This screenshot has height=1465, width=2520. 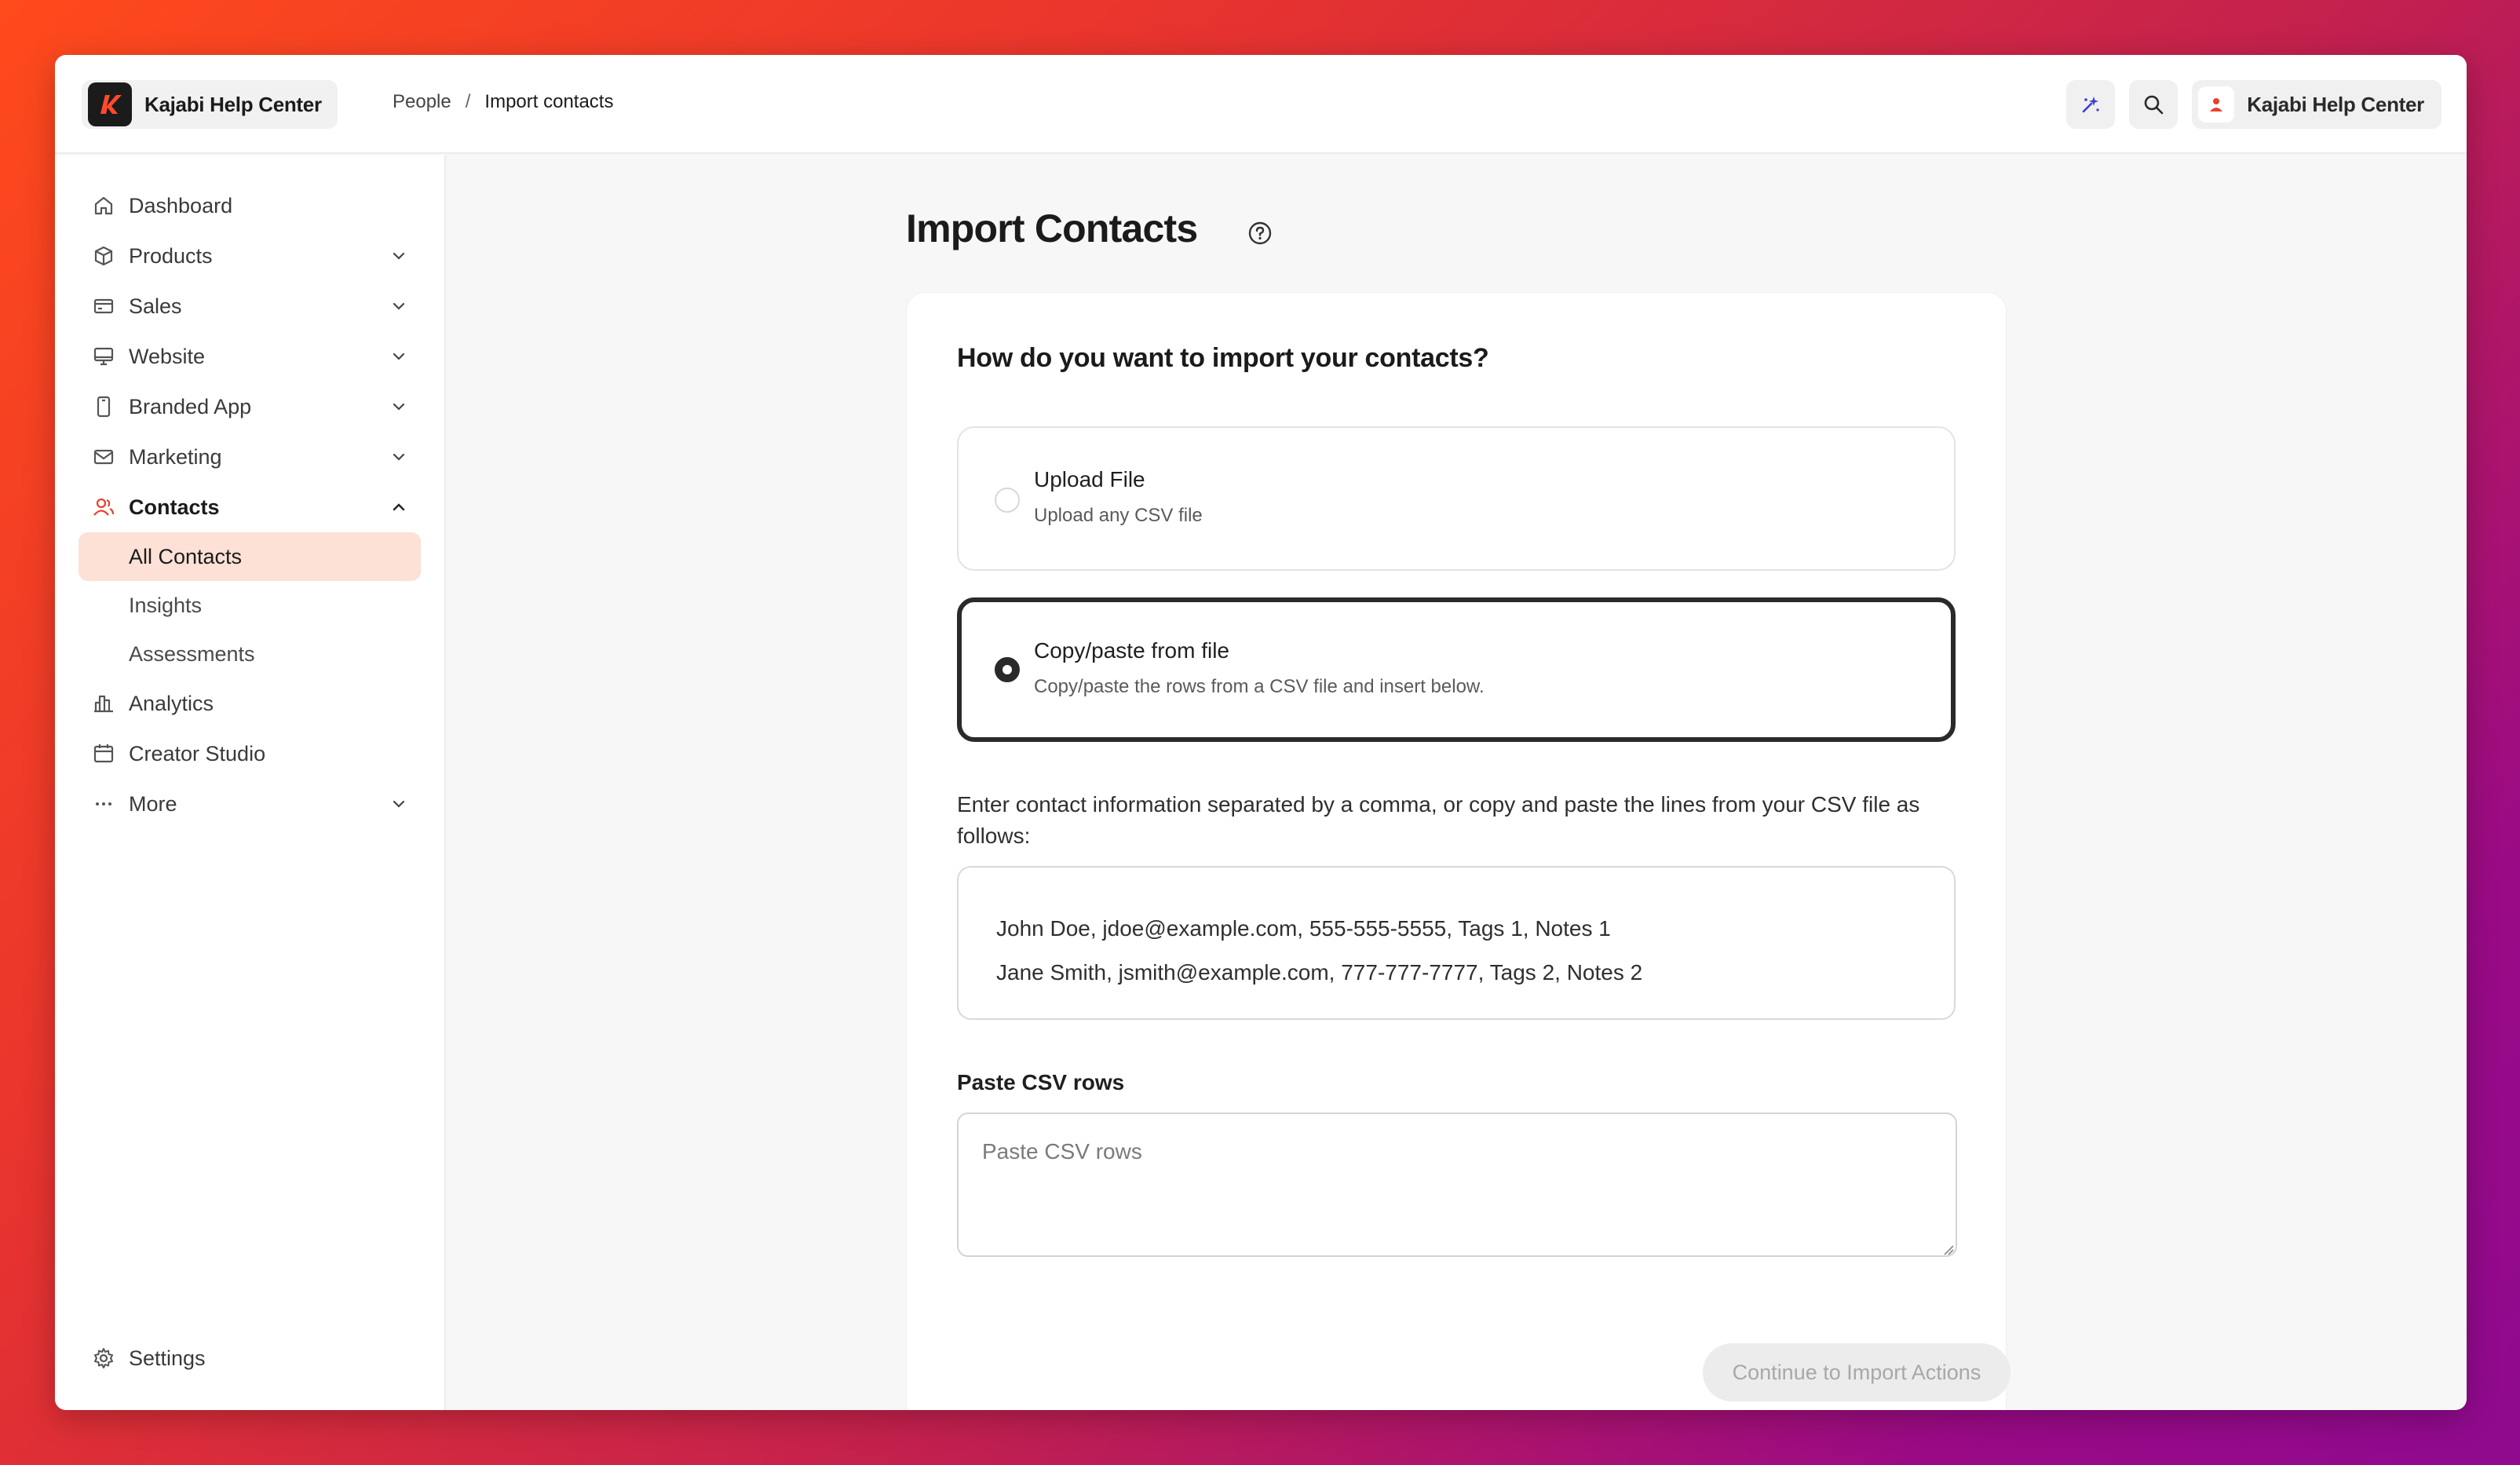 I want to click on top-actions: Kajabi Help Center, so click(x=2253, y=104).